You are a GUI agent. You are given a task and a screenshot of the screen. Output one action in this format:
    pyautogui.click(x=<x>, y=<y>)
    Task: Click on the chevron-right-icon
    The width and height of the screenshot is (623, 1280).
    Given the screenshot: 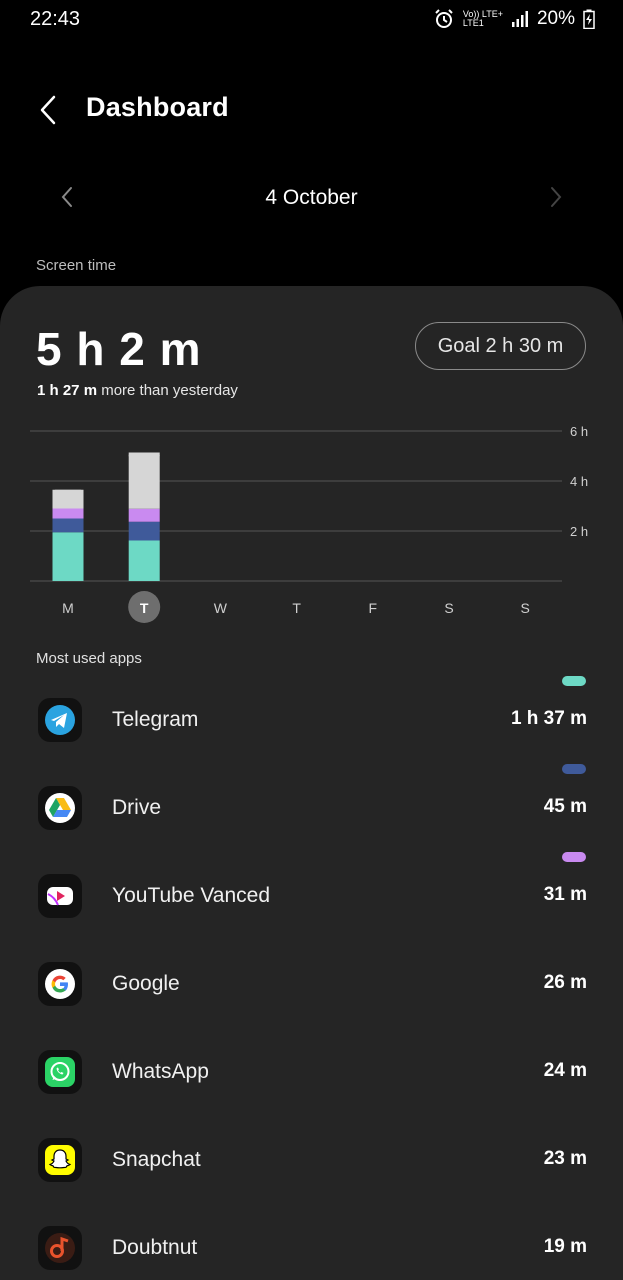 What is the action you would take?
    pyautogui.click(x=556, y=197)
    